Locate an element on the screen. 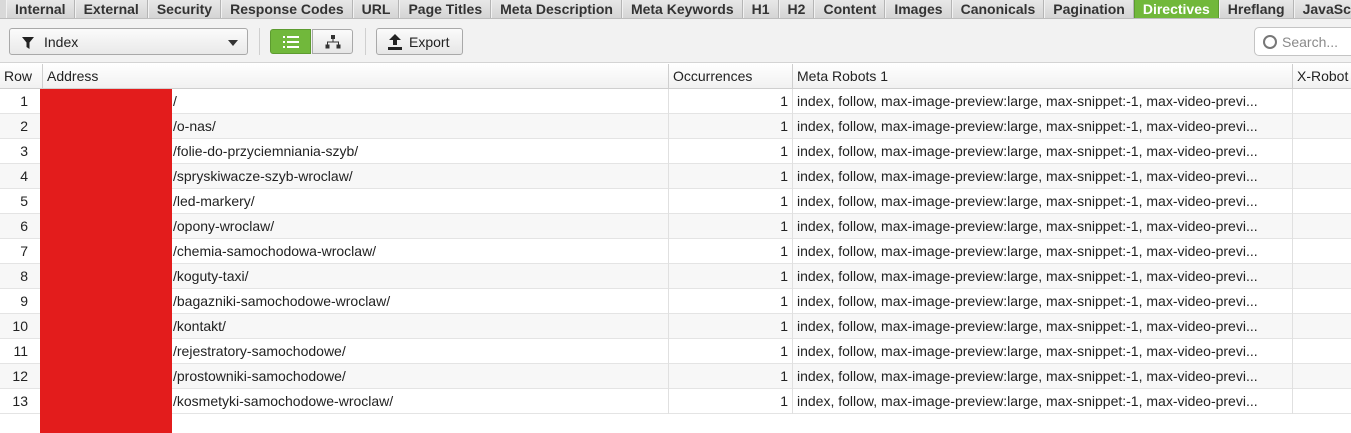 The image size is (1351, 433). toolbar-divider is located at coordinates (259, 41).